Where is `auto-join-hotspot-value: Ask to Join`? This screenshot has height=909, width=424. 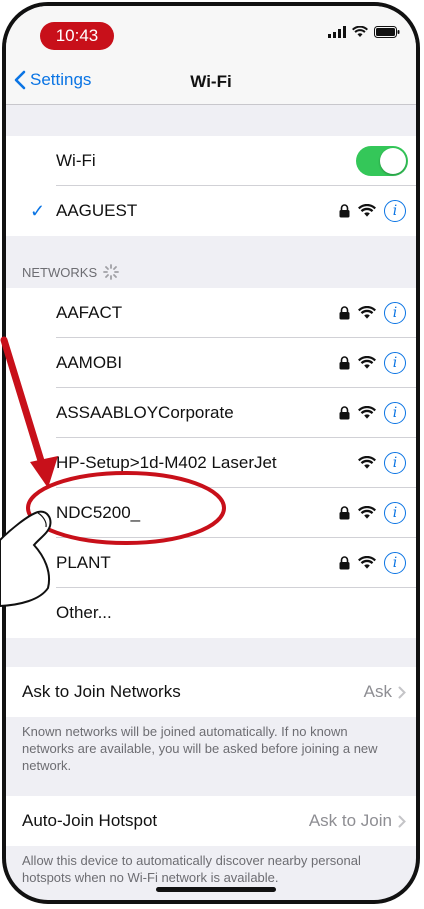
auto-join-hotspot-value: Ask to Join is located at coordinates (350, 820).